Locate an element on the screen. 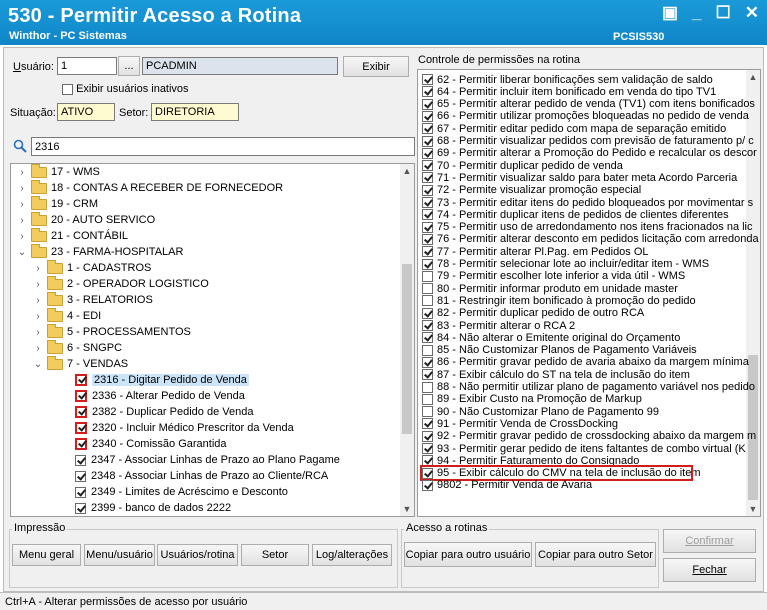  tree-scrollbar: ▲ ▼ is located at coordinates (407, 340).